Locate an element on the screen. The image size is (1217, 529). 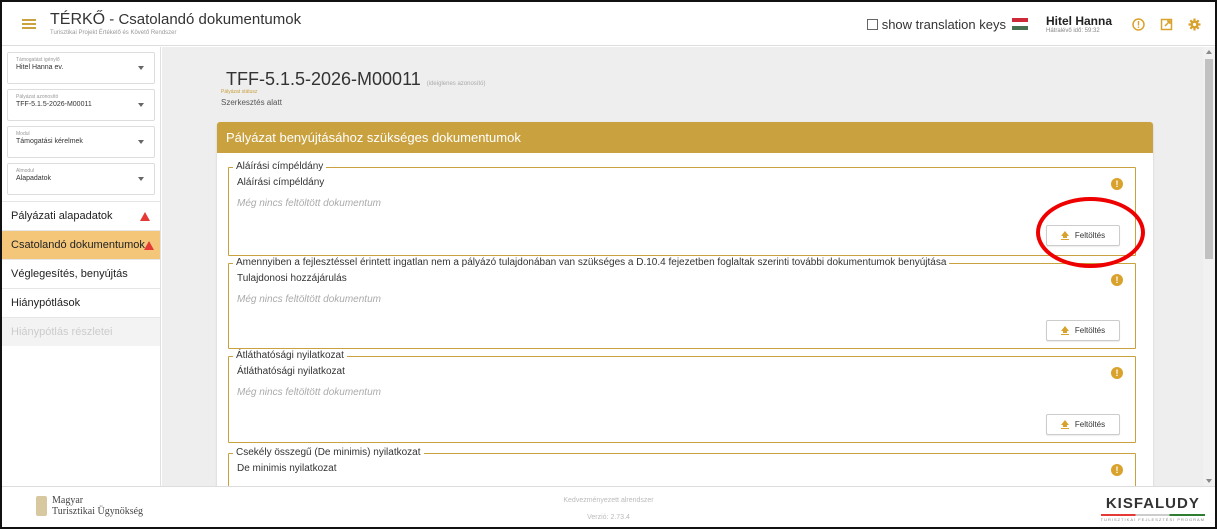
scroll-down-icon is located at coordinates (1209, 481).